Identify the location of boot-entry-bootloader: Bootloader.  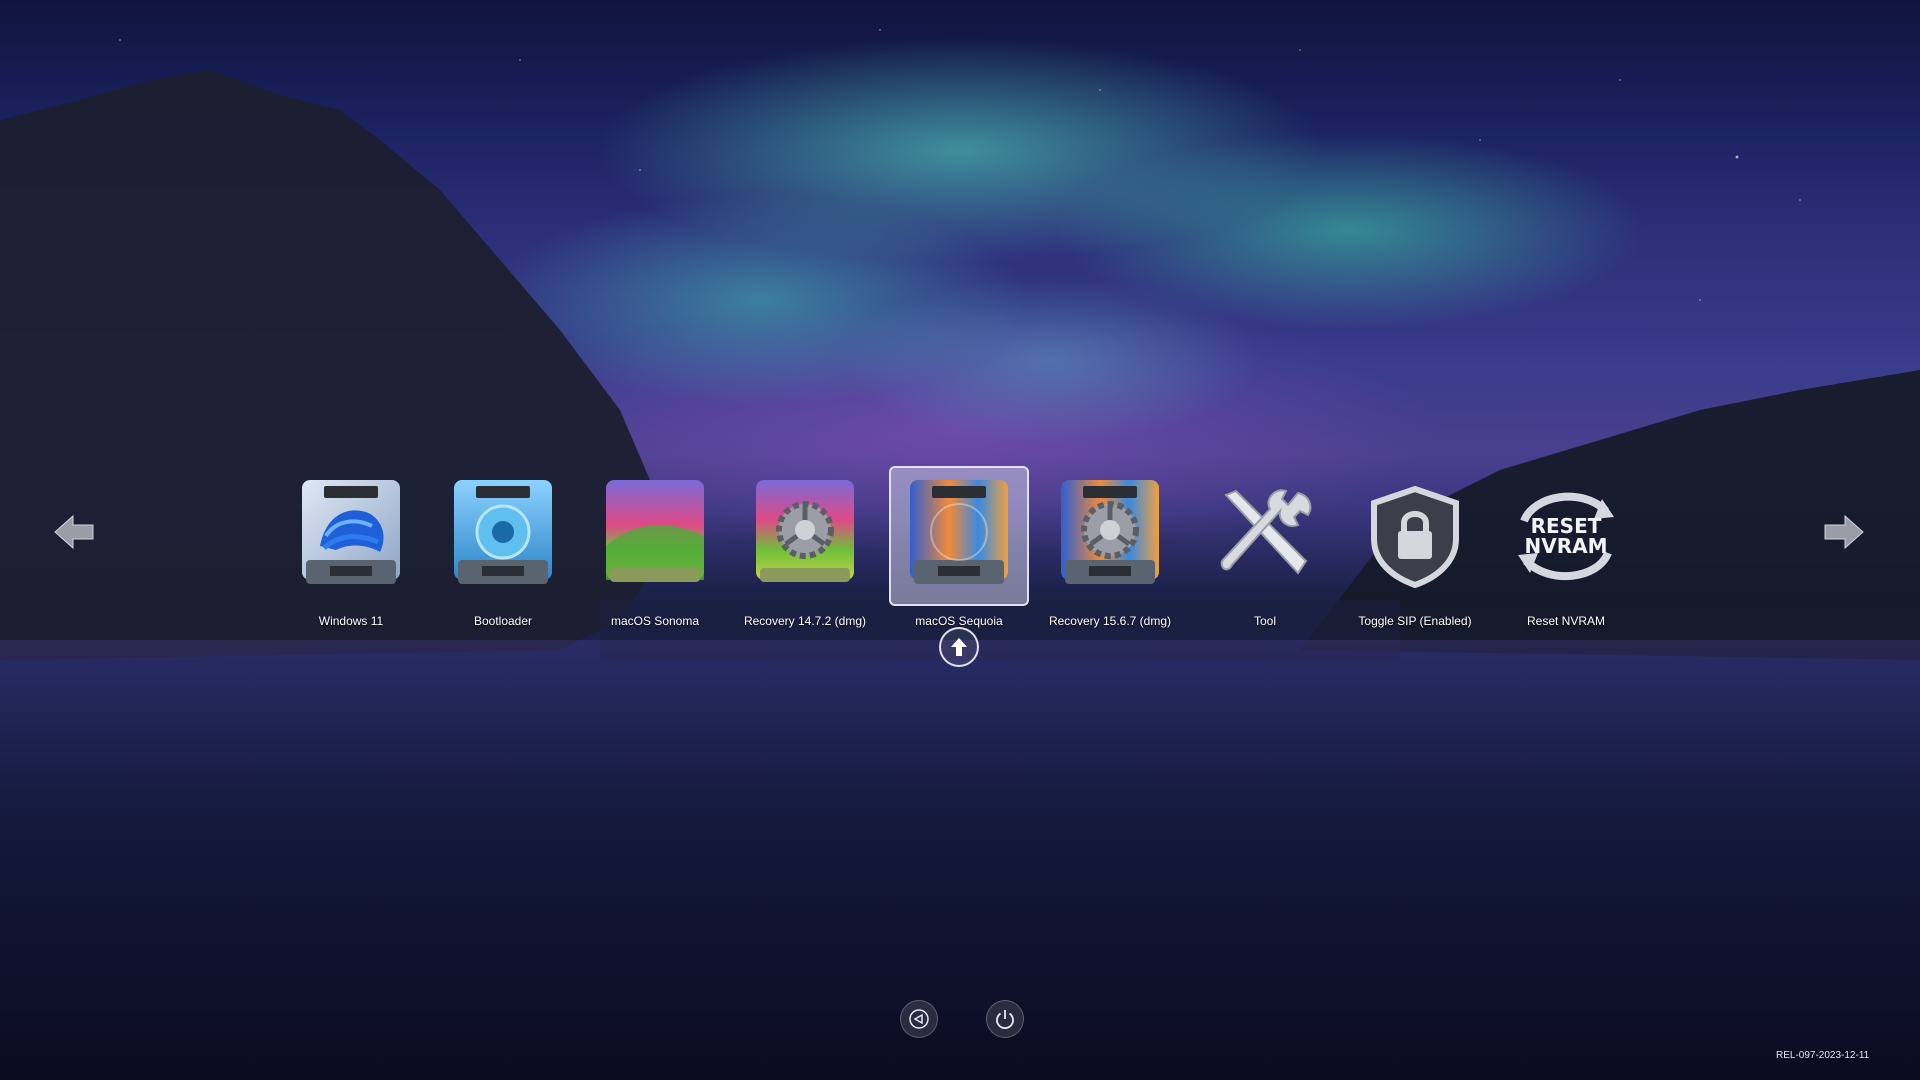
(503, 551).